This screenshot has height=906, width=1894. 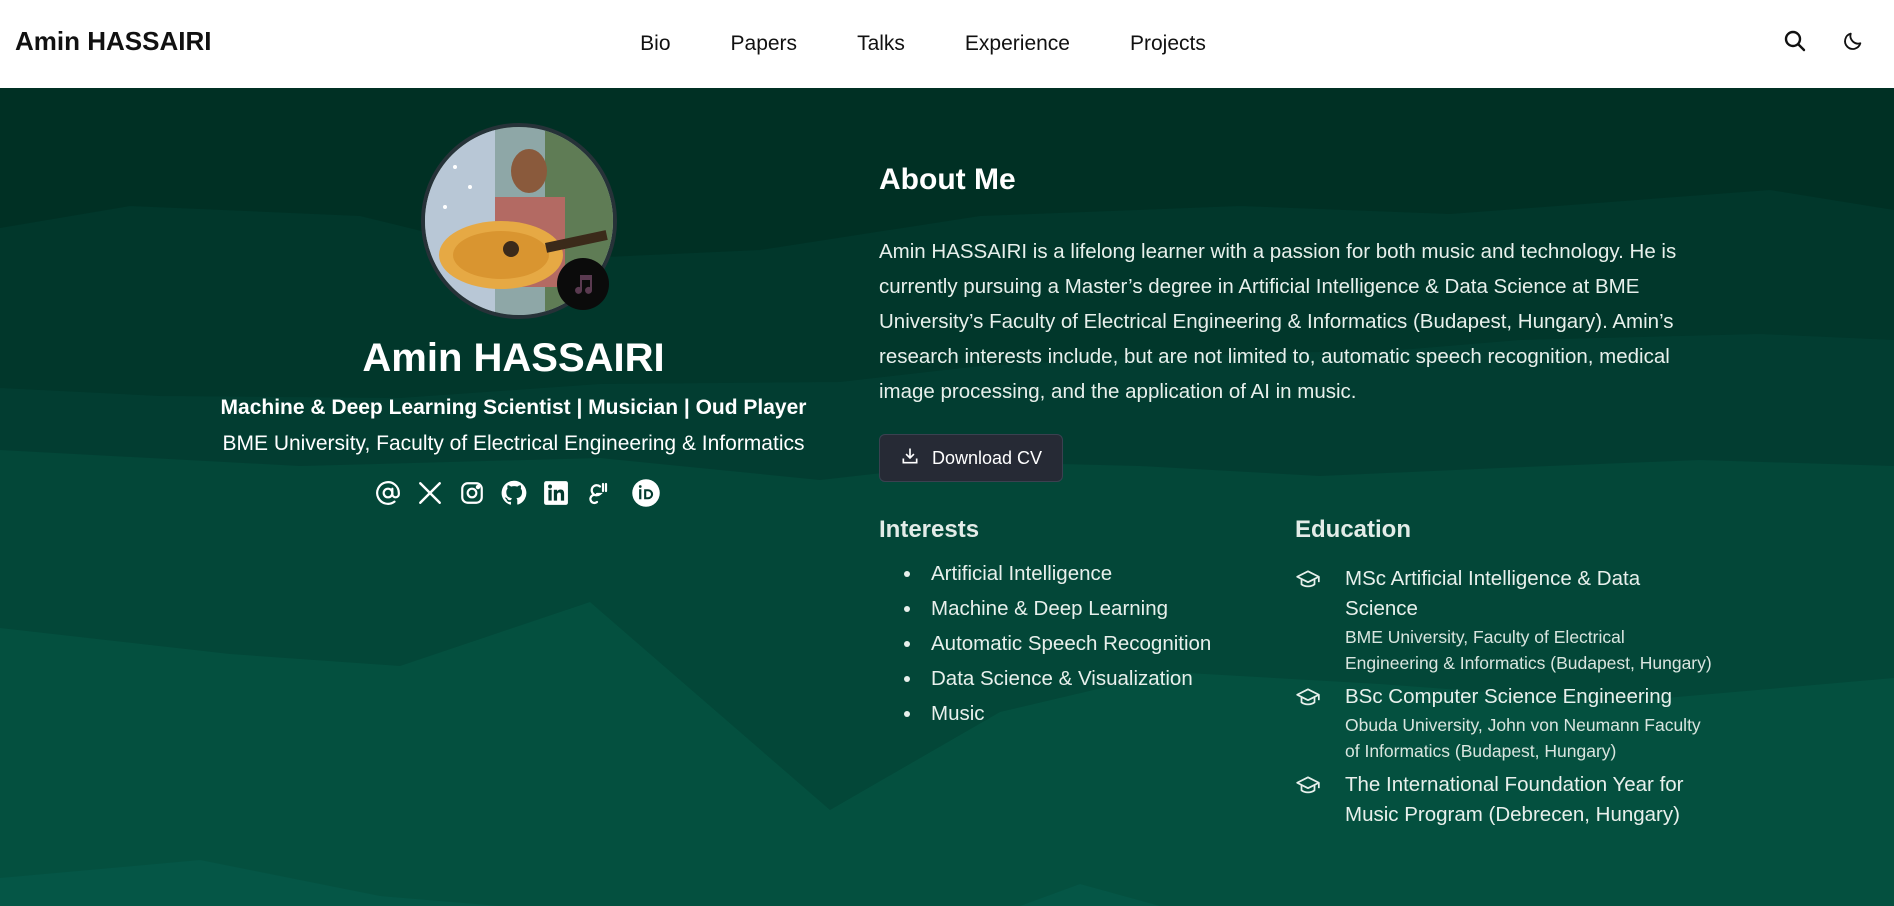 What do you see at coordinates (472, 493) in the screenshot?
I see `instagram-icon` at bounding box center [472, 493].